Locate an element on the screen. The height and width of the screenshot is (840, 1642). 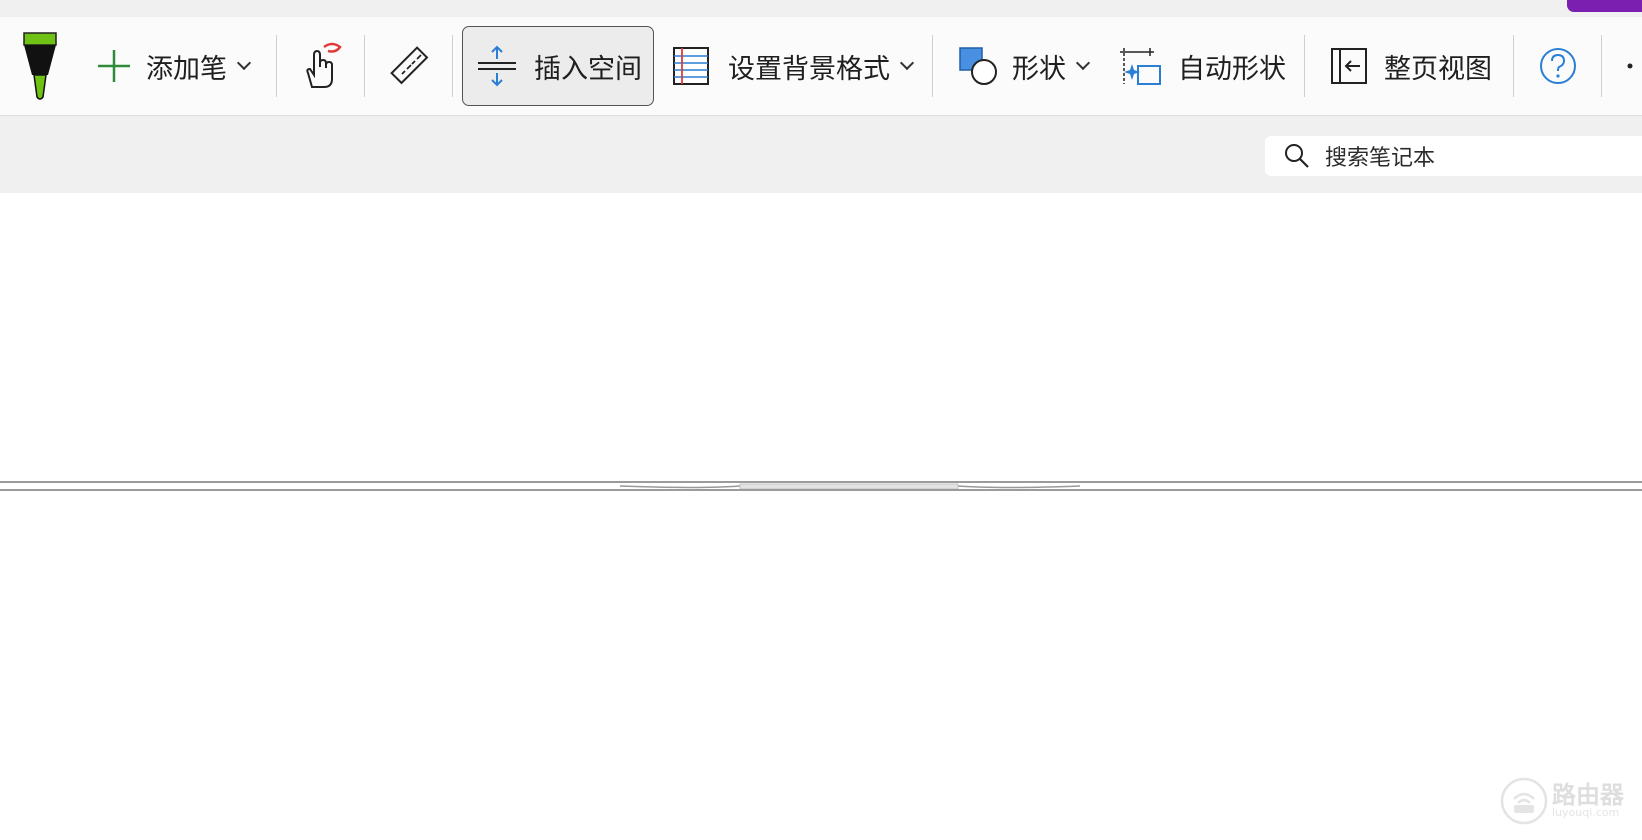
insert-space-content: 插入空间 is located at coordinates (559, 66).